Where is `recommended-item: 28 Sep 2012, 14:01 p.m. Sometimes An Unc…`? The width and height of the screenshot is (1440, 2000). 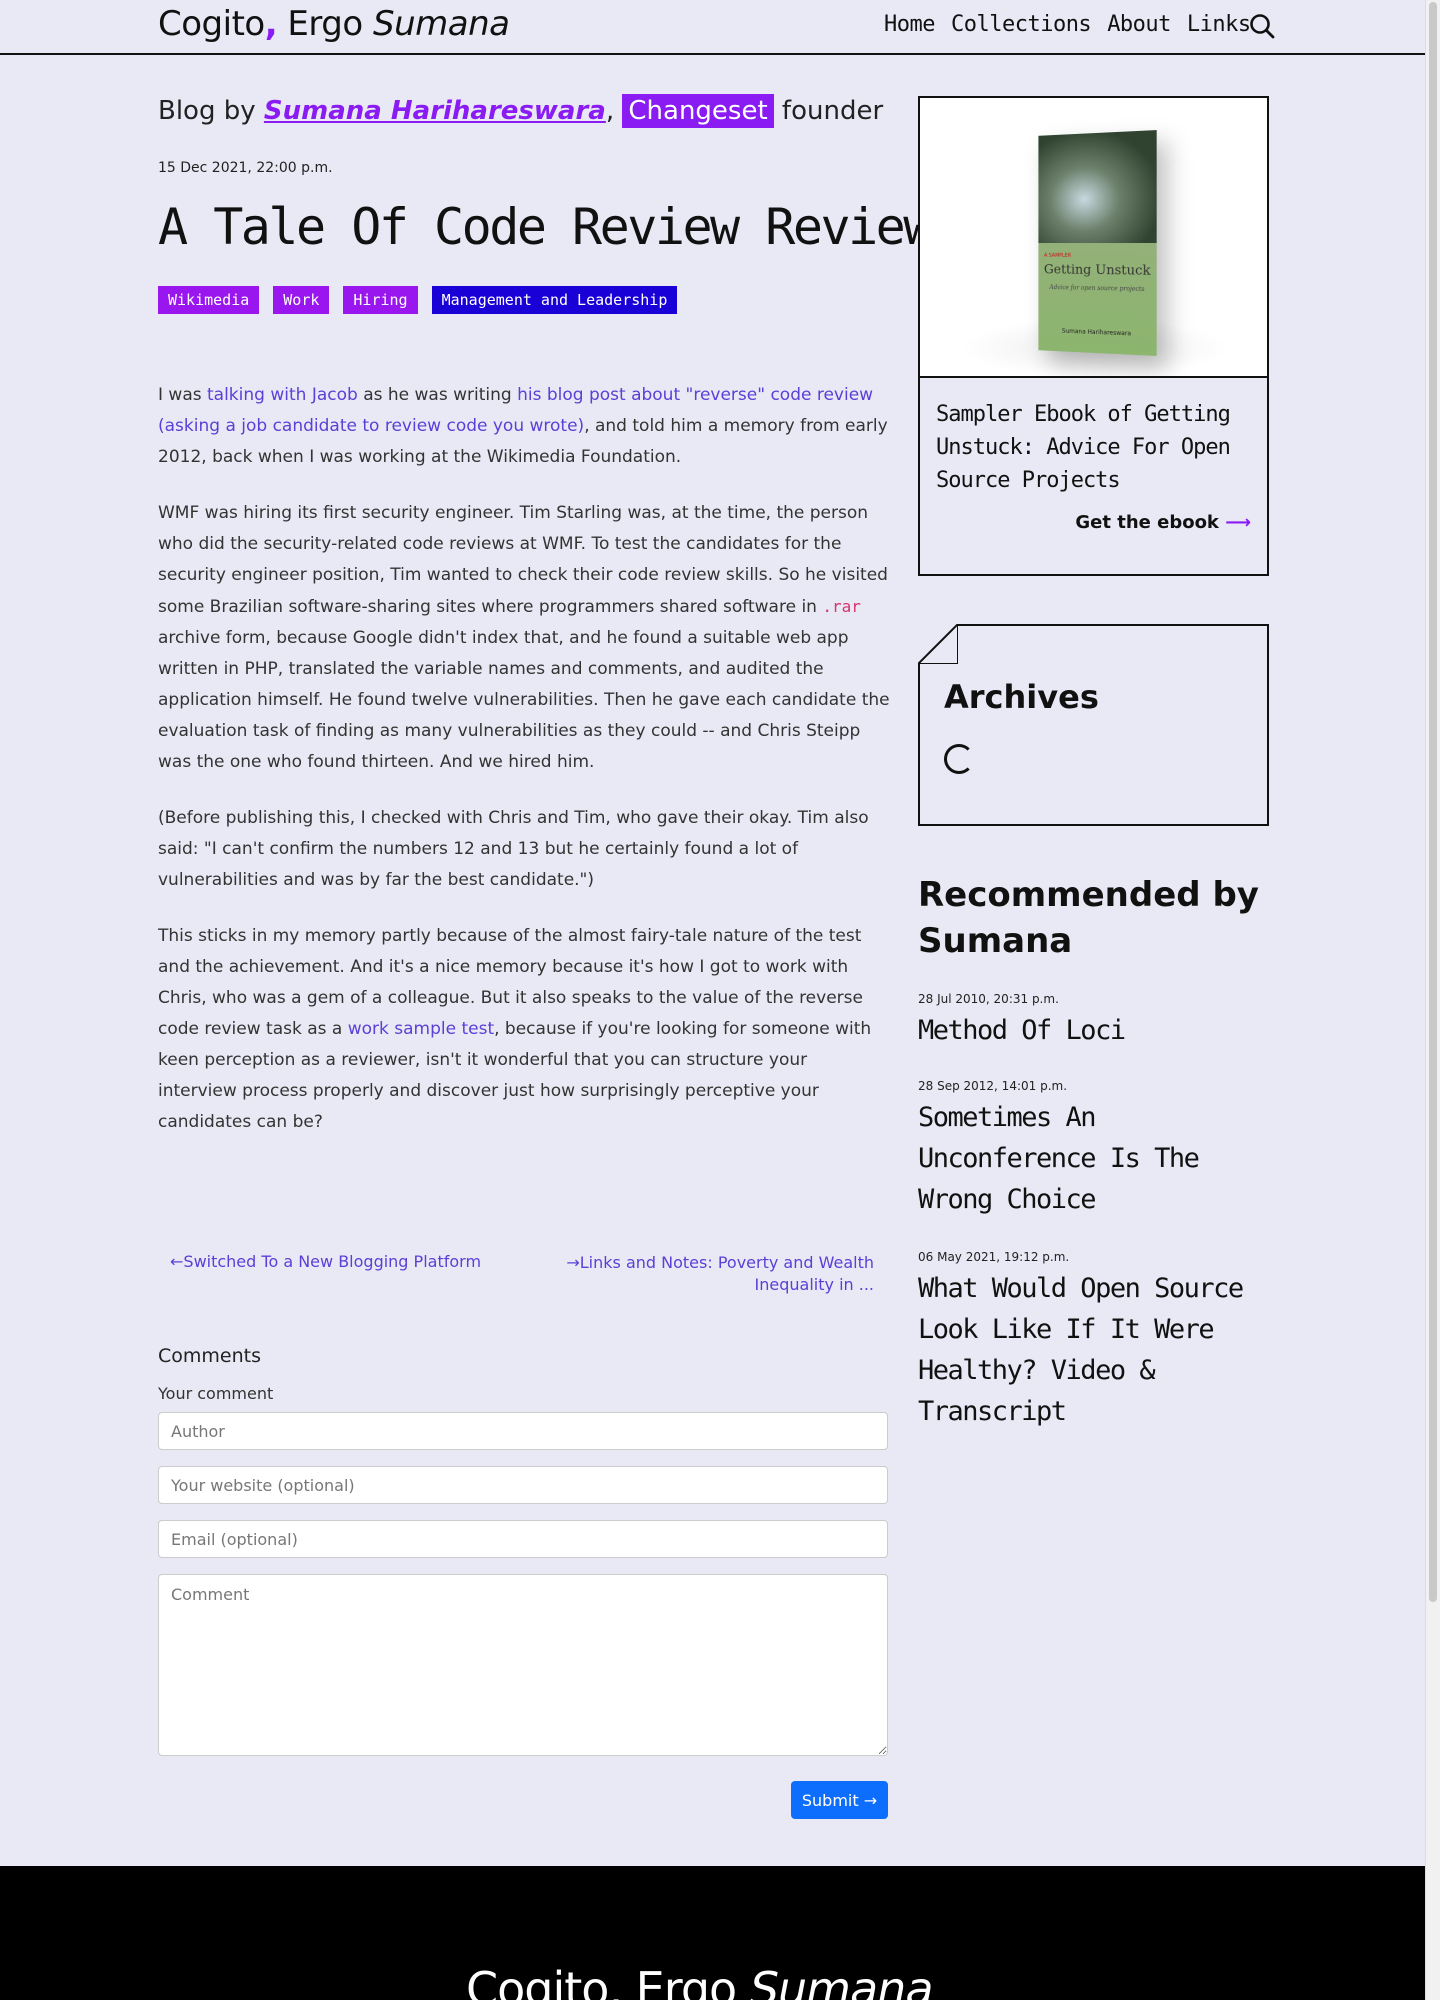 recommended-item: 28 Sep 2012, 14:01 p.m. Sometimes An Unc… is located at coordinates (1098, 1149).